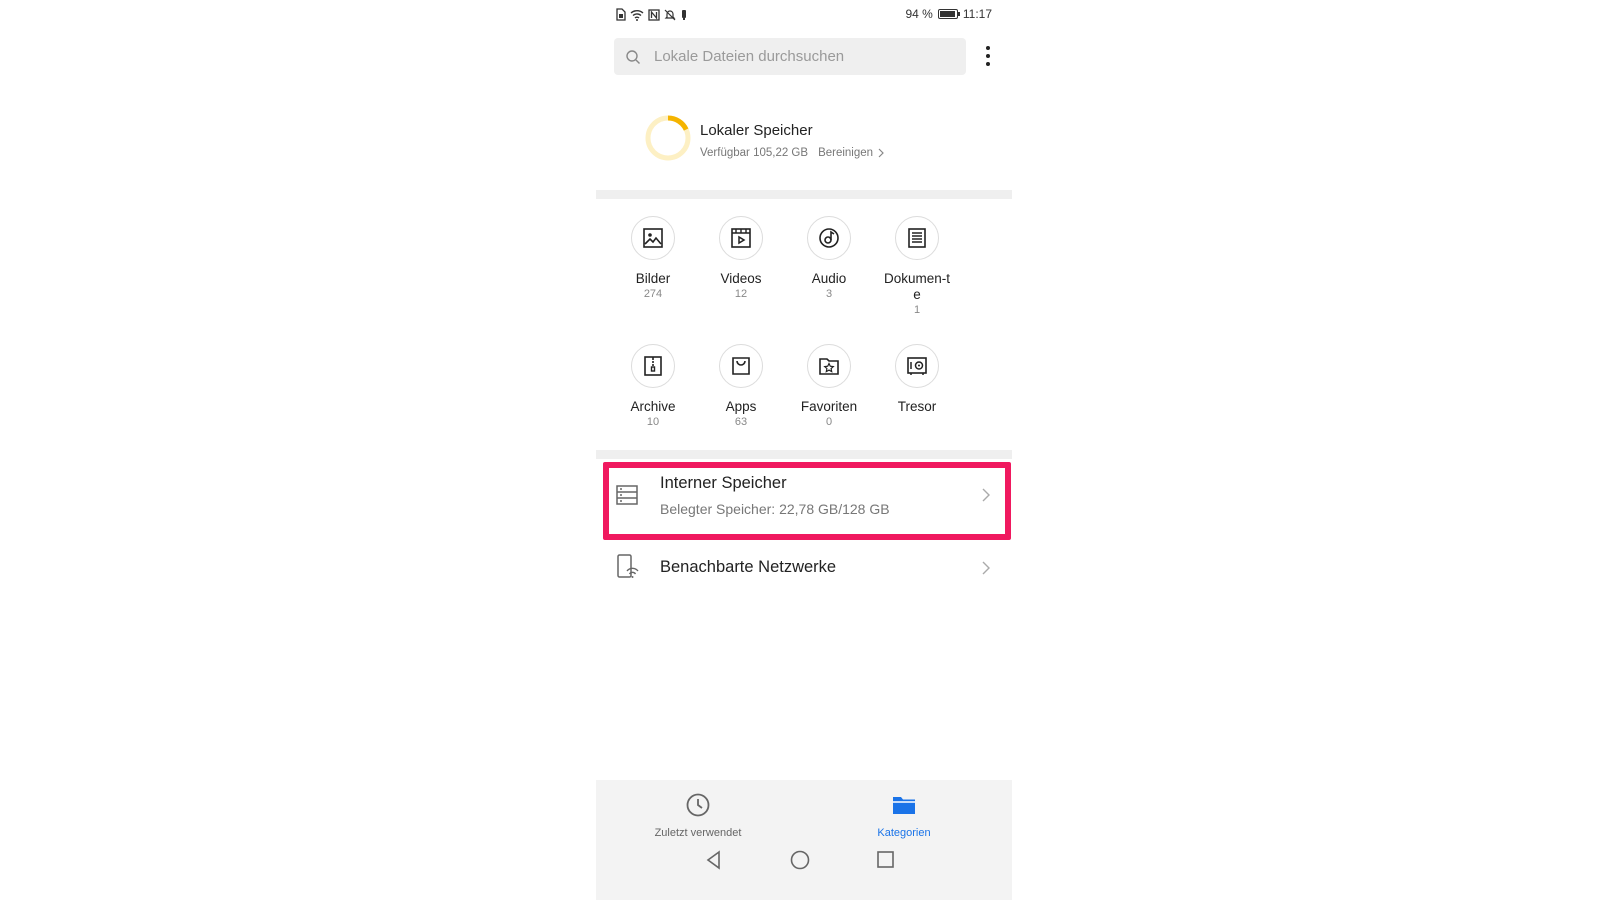  Describe the element at coordinates (829, 278) in the screenshot. I see `category-label: Audio` at that location.